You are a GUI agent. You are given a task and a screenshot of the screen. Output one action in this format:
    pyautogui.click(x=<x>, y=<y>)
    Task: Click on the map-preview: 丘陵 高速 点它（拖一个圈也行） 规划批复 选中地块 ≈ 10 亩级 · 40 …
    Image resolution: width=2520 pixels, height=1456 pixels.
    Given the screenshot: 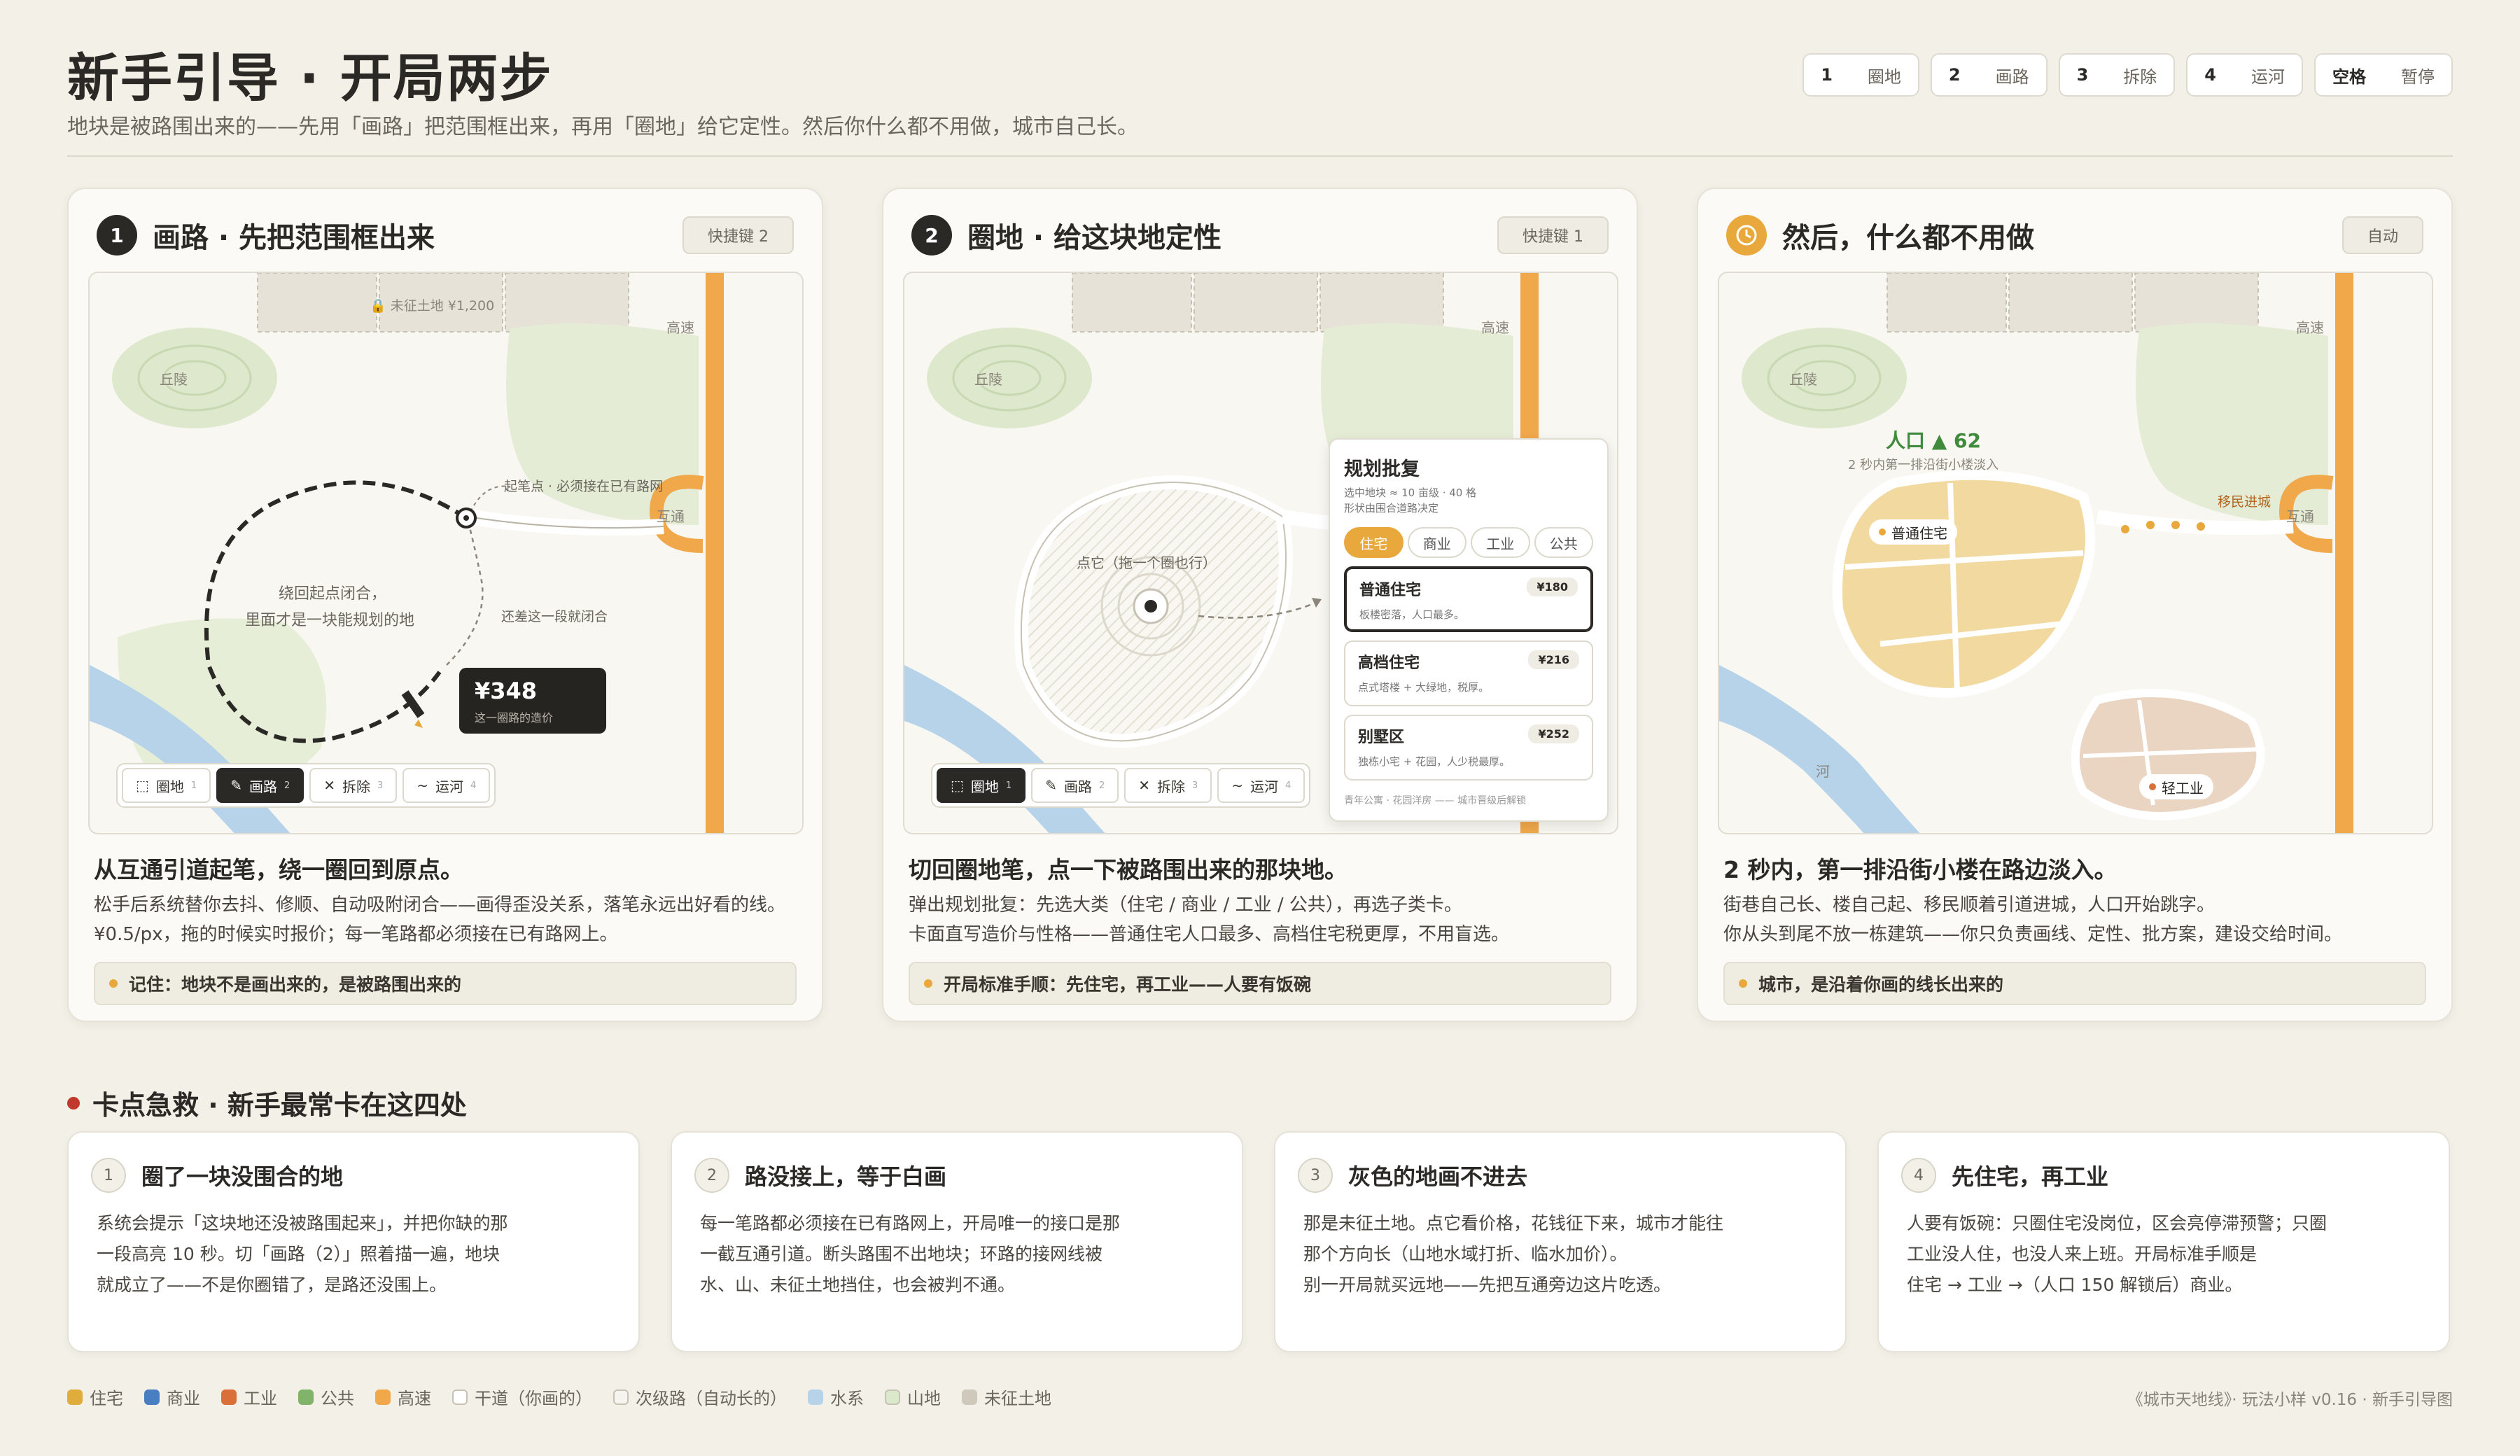 What is the action you would take?
    pyautogui.click(x=1260, y=553)
    